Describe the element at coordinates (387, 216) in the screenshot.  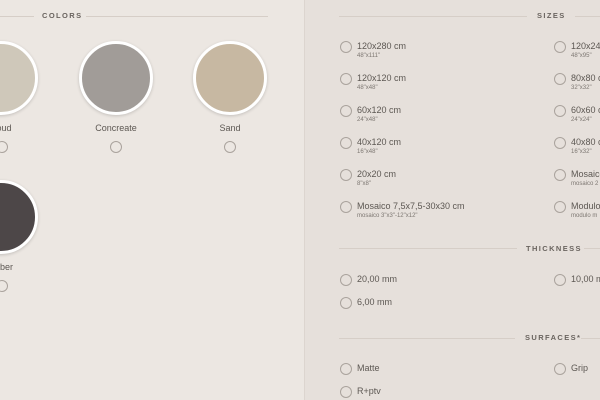
I see `size-sublabel: mosaico 3"x3"-12"x12"` at that location.